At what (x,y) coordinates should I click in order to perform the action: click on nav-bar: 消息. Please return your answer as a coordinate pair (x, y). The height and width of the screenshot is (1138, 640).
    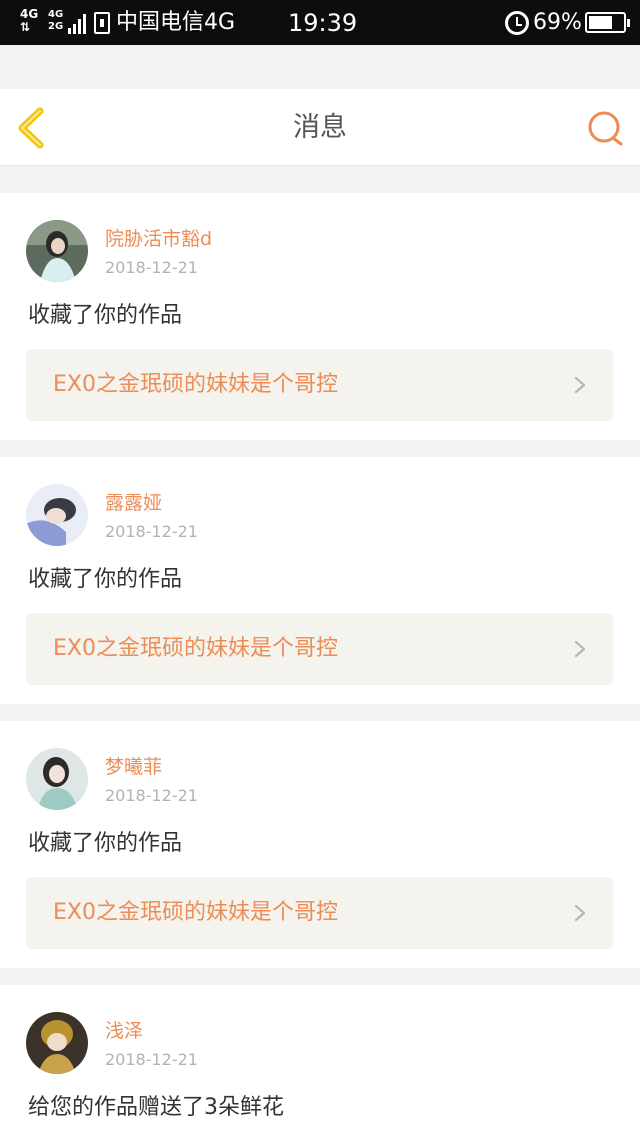
    Looking at the image, I should click on (320, 127).